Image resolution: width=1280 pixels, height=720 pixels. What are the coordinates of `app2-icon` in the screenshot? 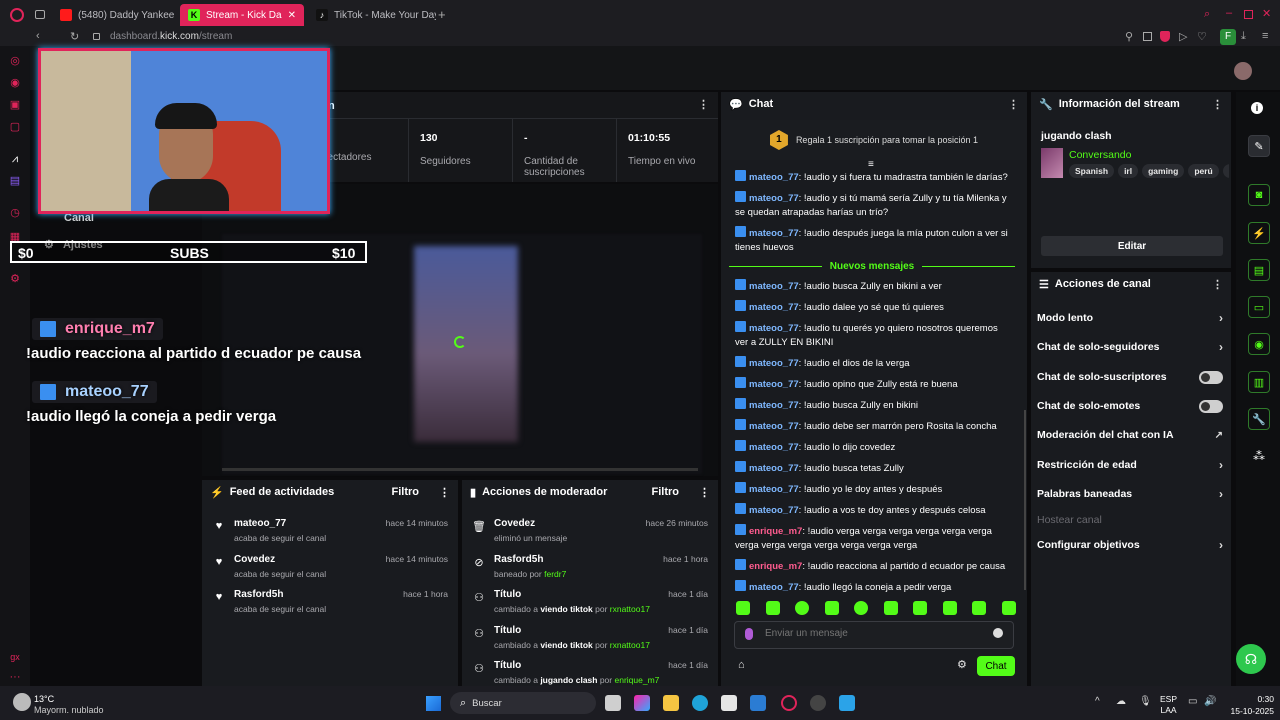 It's located at (847, 703).